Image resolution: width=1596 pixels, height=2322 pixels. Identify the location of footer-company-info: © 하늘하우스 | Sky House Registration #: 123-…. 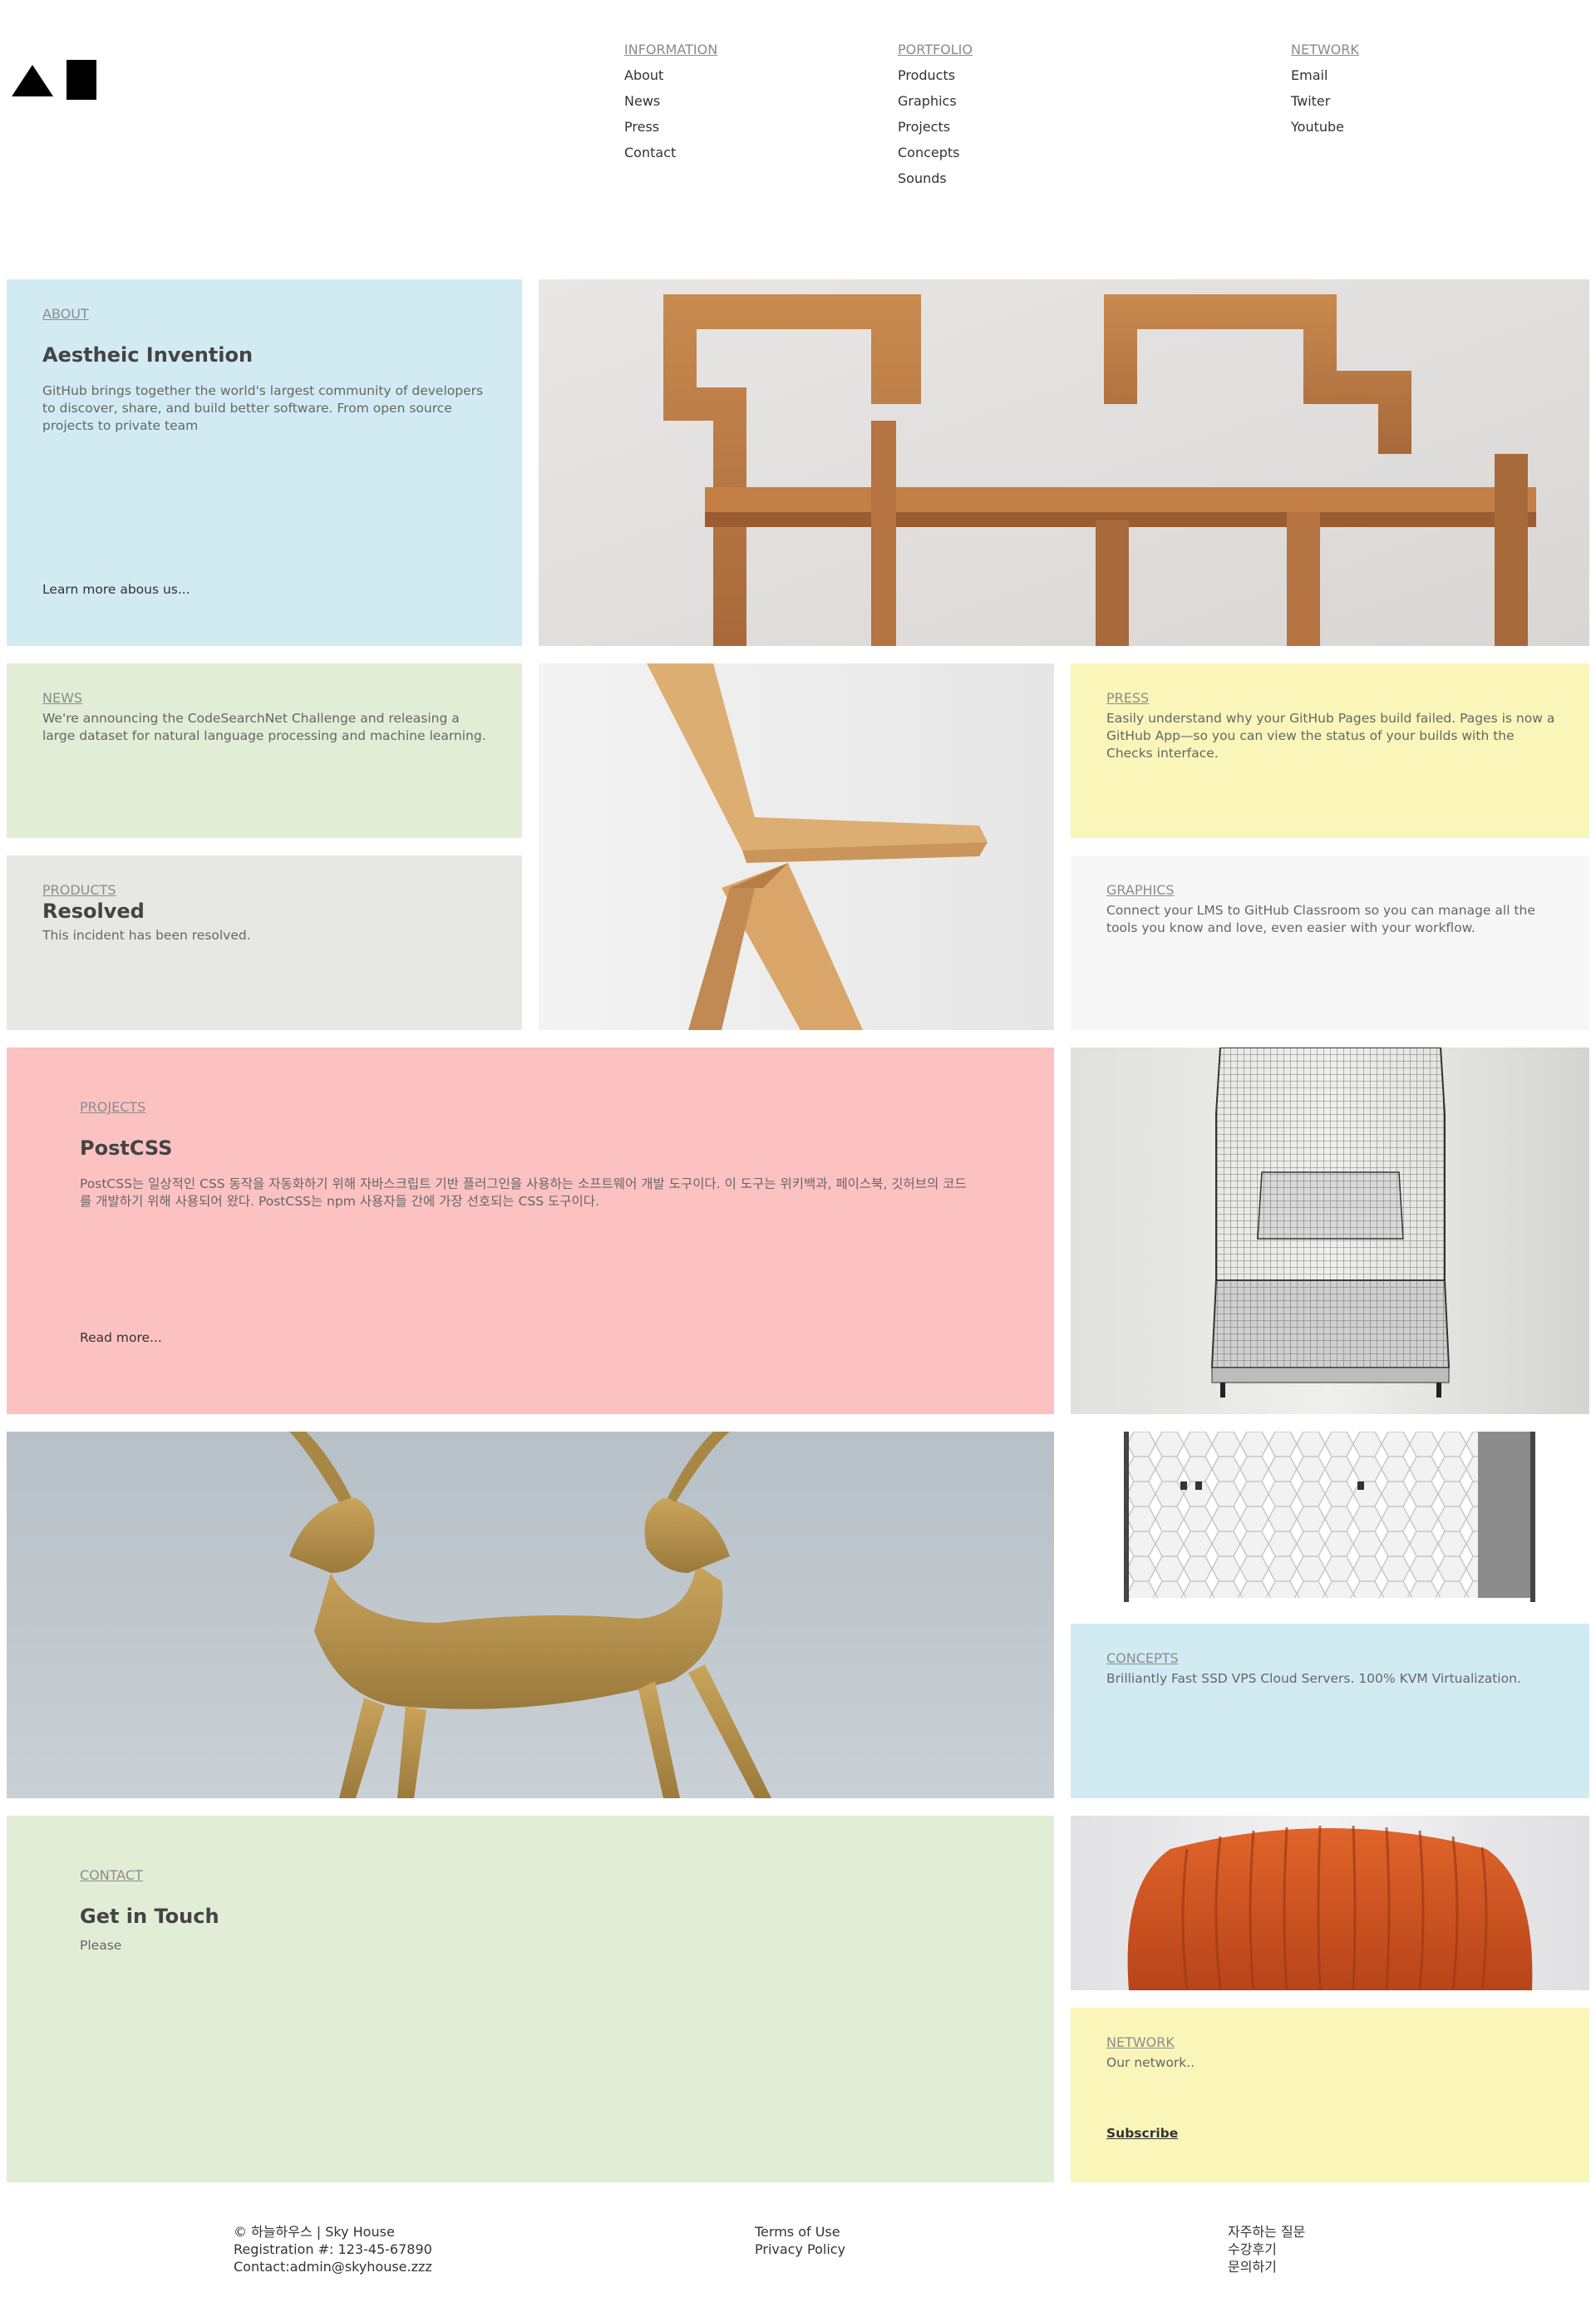
(333, 2249).